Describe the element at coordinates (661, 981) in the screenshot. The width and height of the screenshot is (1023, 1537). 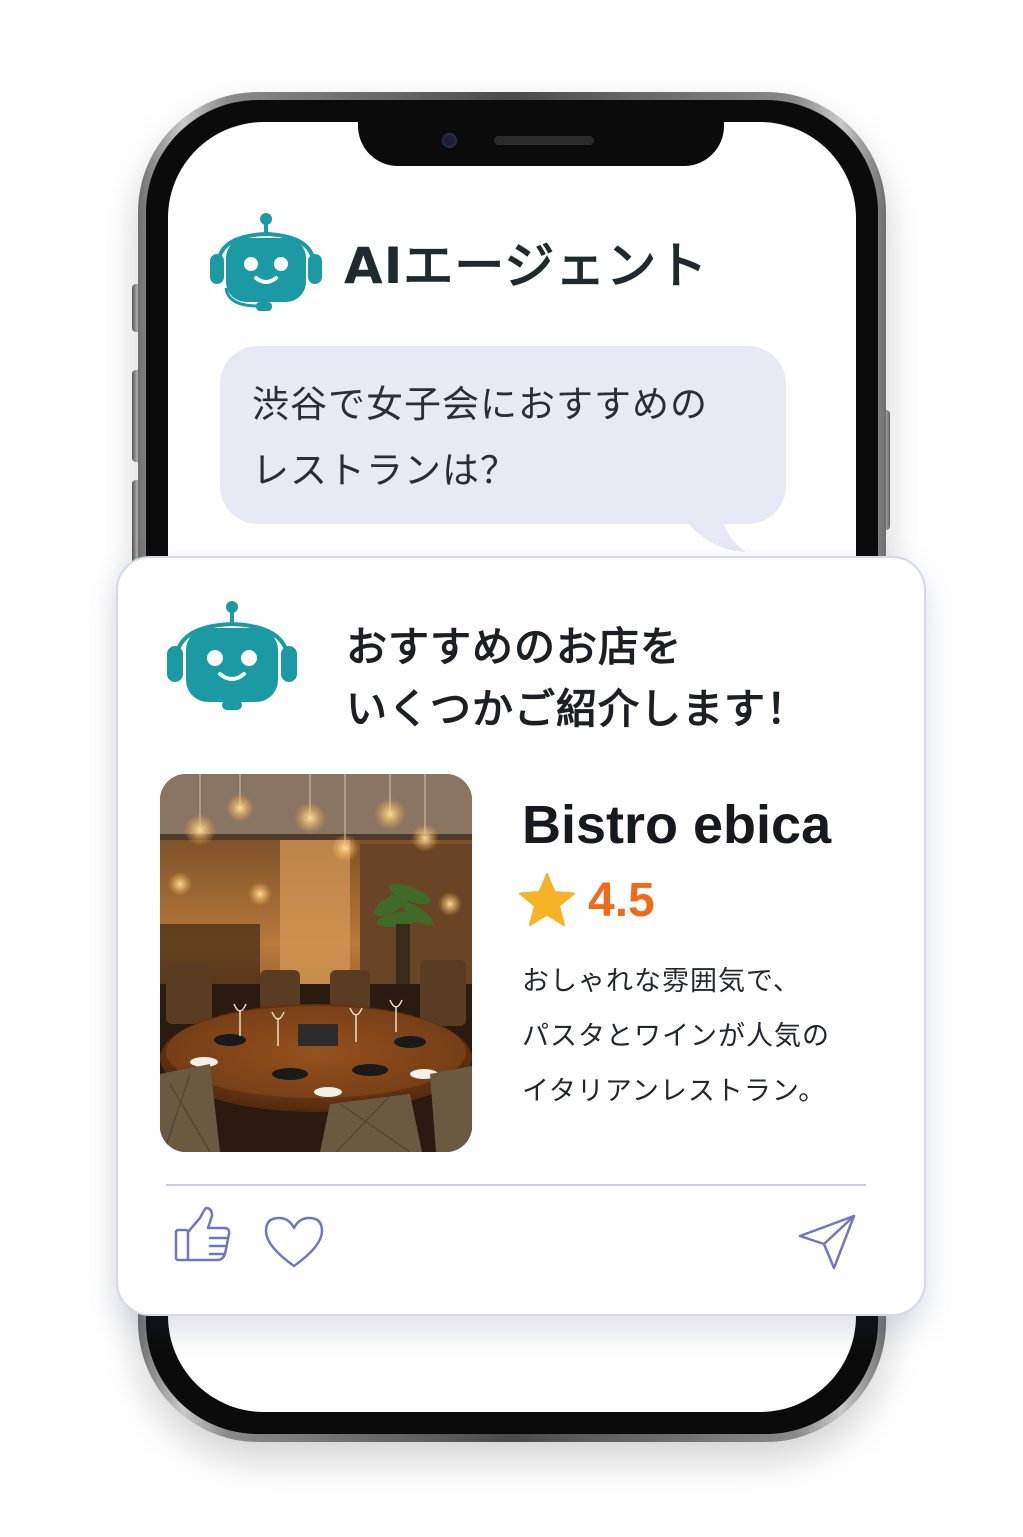
I see `description-line-1: おしゃれな雰囲気で、` at that location.